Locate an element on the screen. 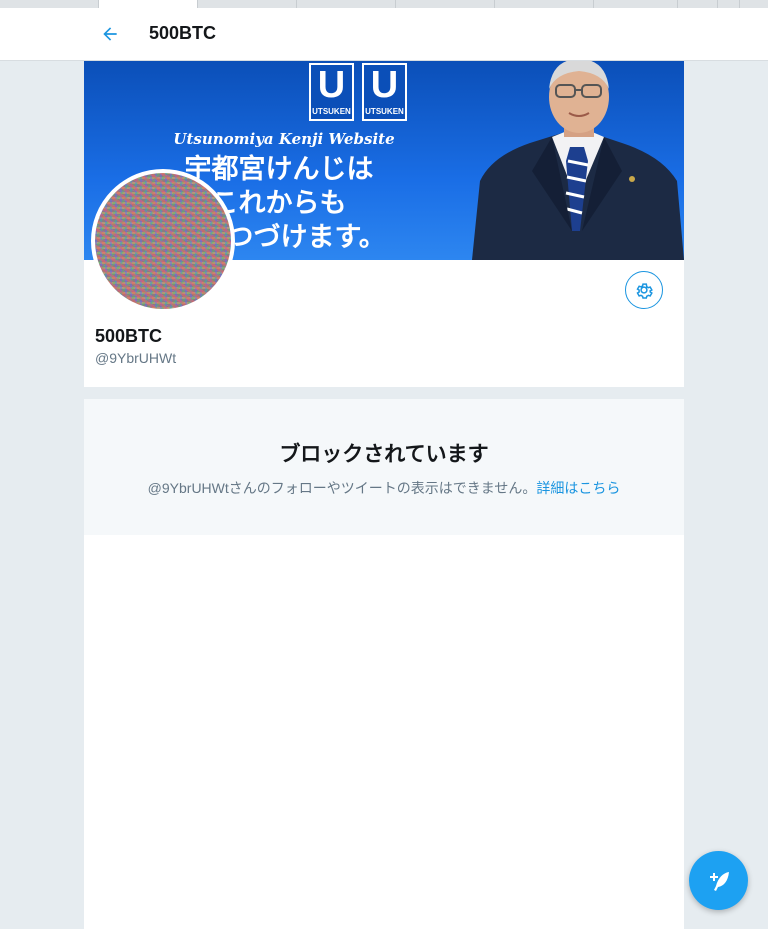 The width and height of the screenshot is (768, 929). blocked-description: @9YbrUHWtさんのフォローやツイートの表示はできません。詳細はこちら is located at coordinates (384, 488).